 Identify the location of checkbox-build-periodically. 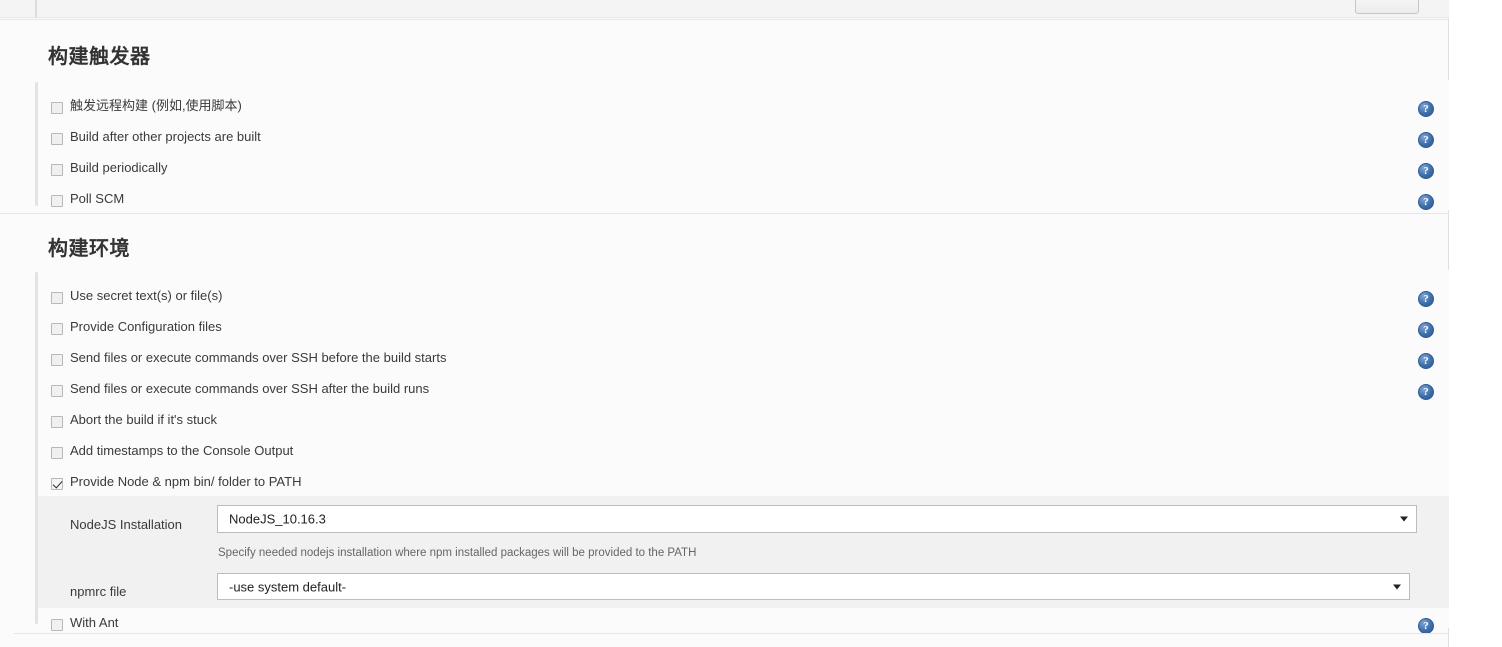
(57, 170).